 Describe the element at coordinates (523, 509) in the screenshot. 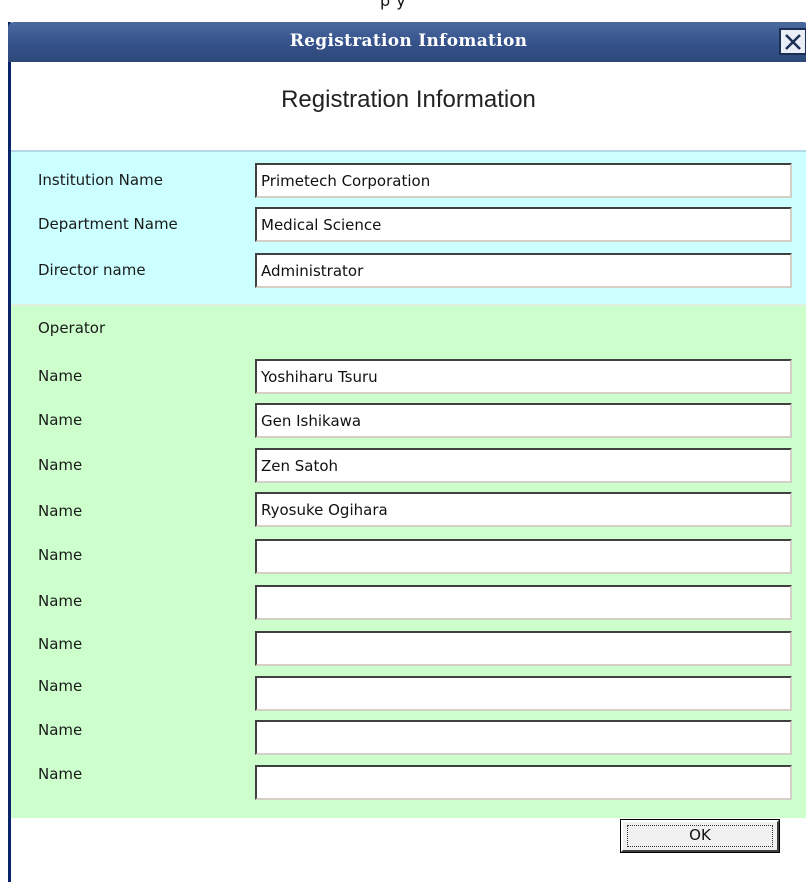

I see `operator-name-field: Ryosuke Ogihara` at that location.